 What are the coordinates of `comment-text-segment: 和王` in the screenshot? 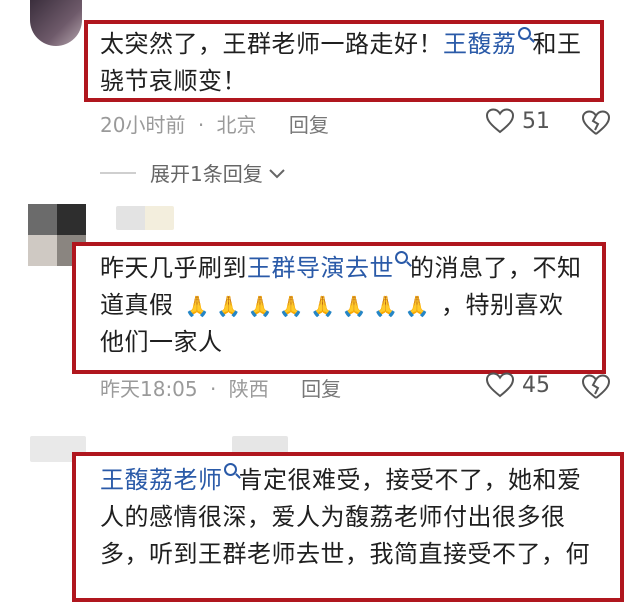 It's located at (557, 44).